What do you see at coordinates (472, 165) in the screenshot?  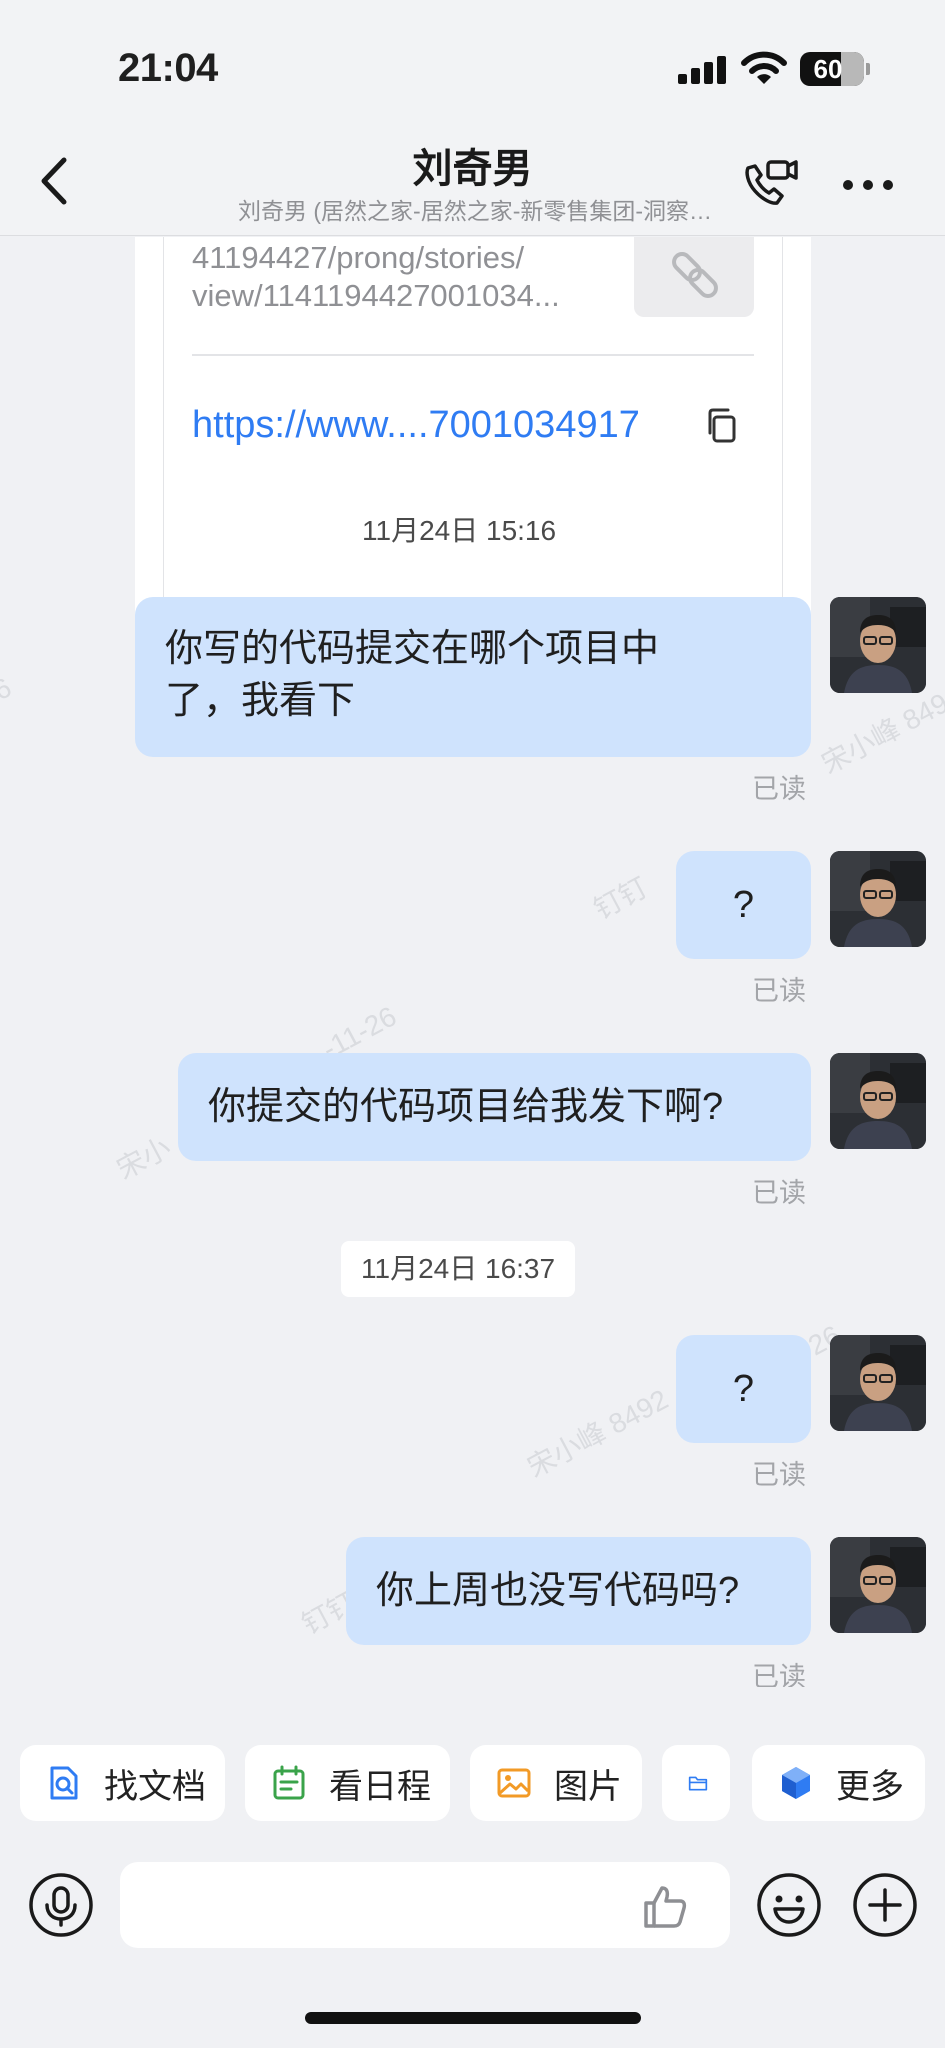 I see `chat-title: 刘奇男` at bounding box center [472, 165].